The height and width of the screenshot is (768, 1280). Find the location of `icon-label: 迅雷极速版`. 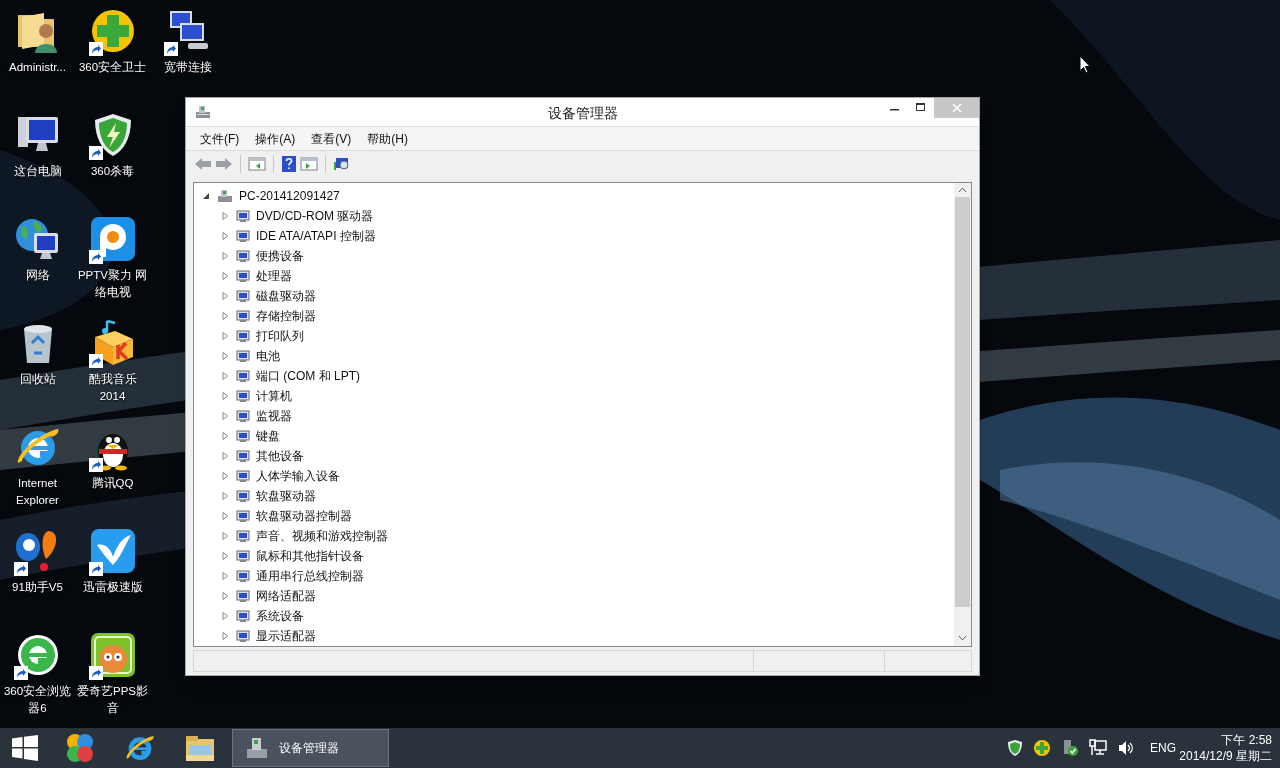

icon-label: 迅雷极速版 is located at coordinates (112, 587).